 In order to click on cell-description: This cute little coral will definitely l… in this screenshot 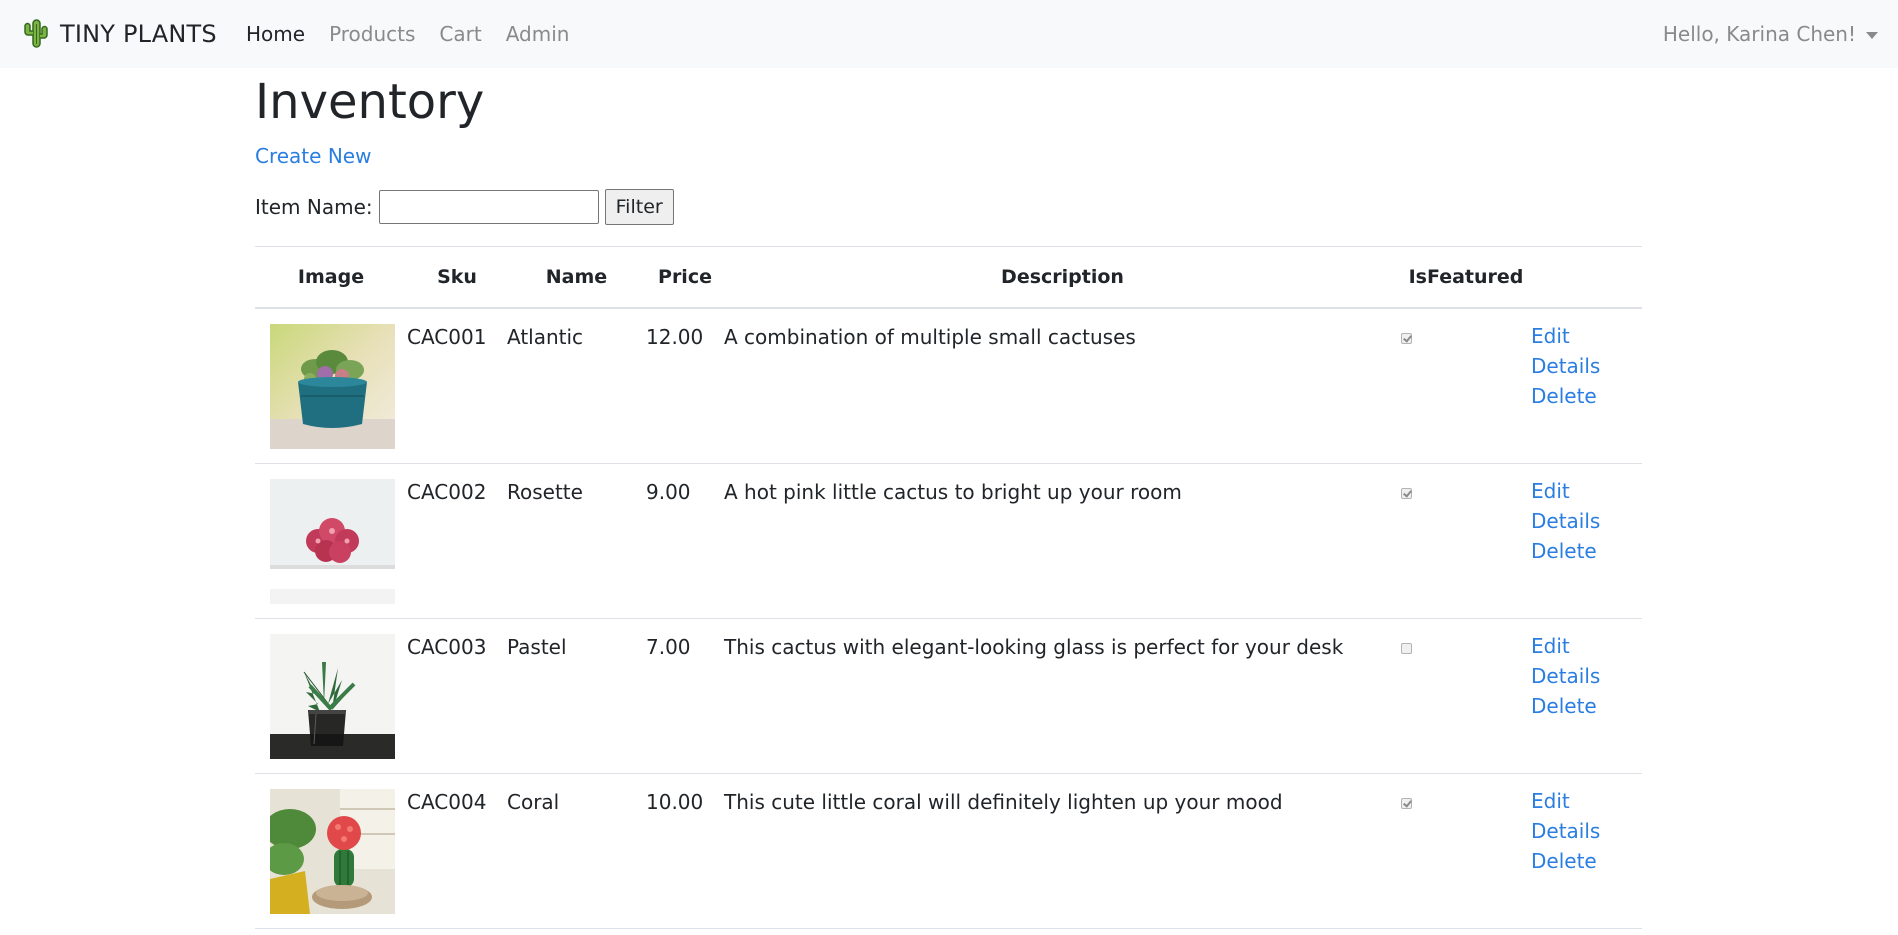, I will do `click(1062, 851)`.